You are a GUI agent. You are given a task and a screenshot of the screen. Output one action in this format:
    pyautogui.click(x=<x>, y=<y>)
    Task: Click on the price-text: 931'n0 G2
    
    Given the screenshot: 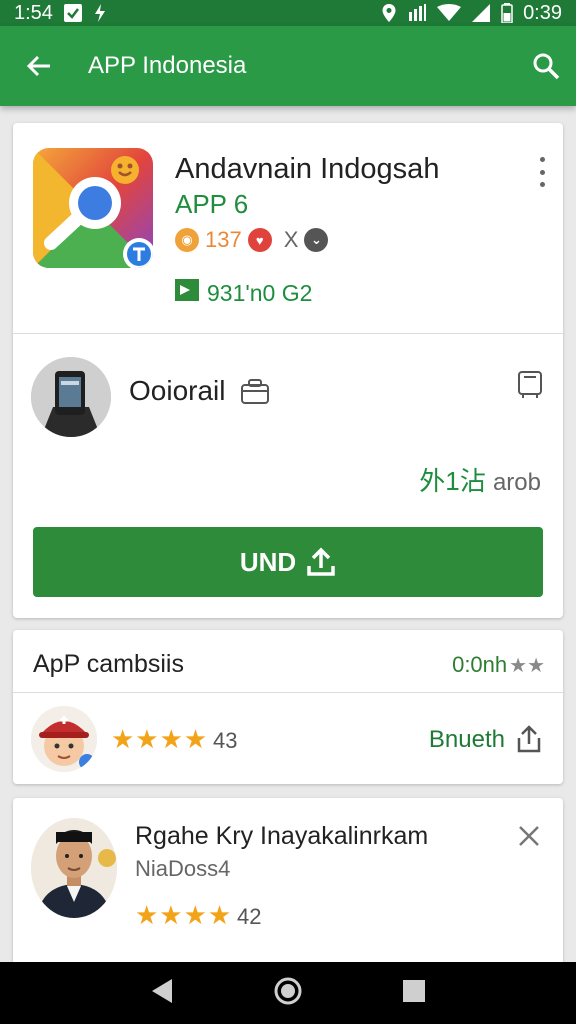 What is the action you would take?
    pyautogui.click(x=260, y=292)
    